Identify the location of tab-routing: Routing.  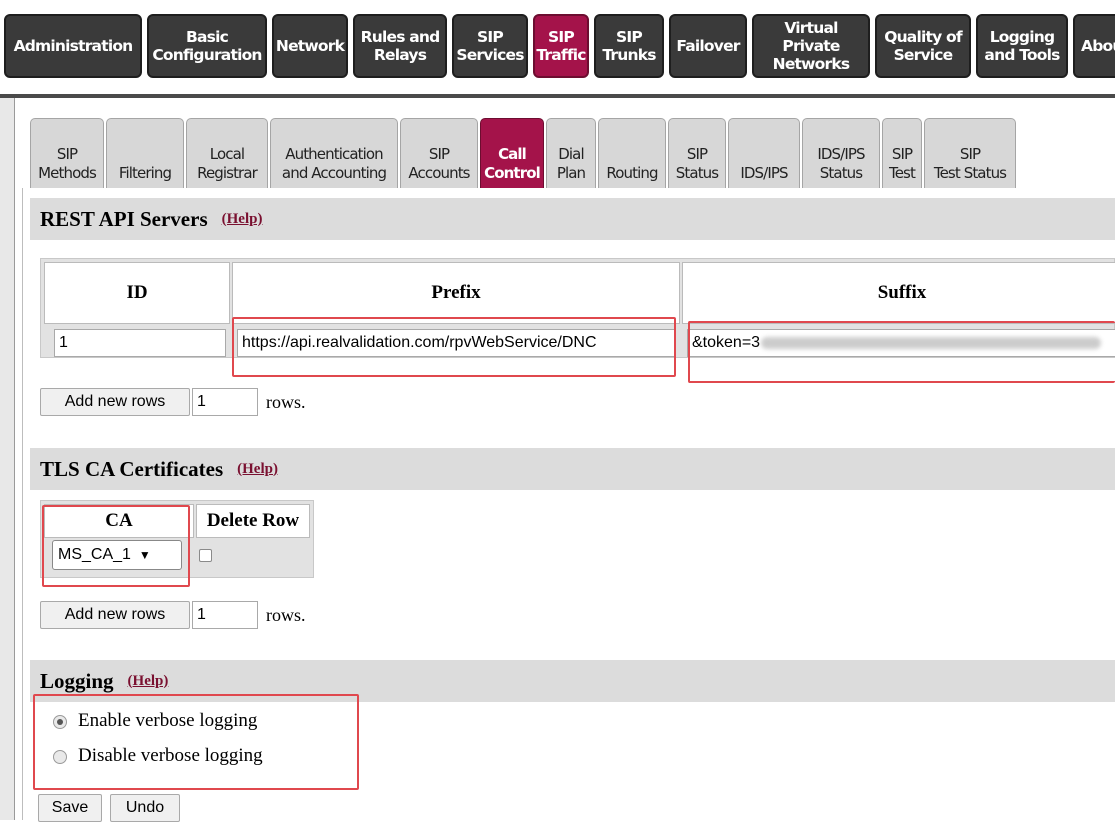
(632, 153).